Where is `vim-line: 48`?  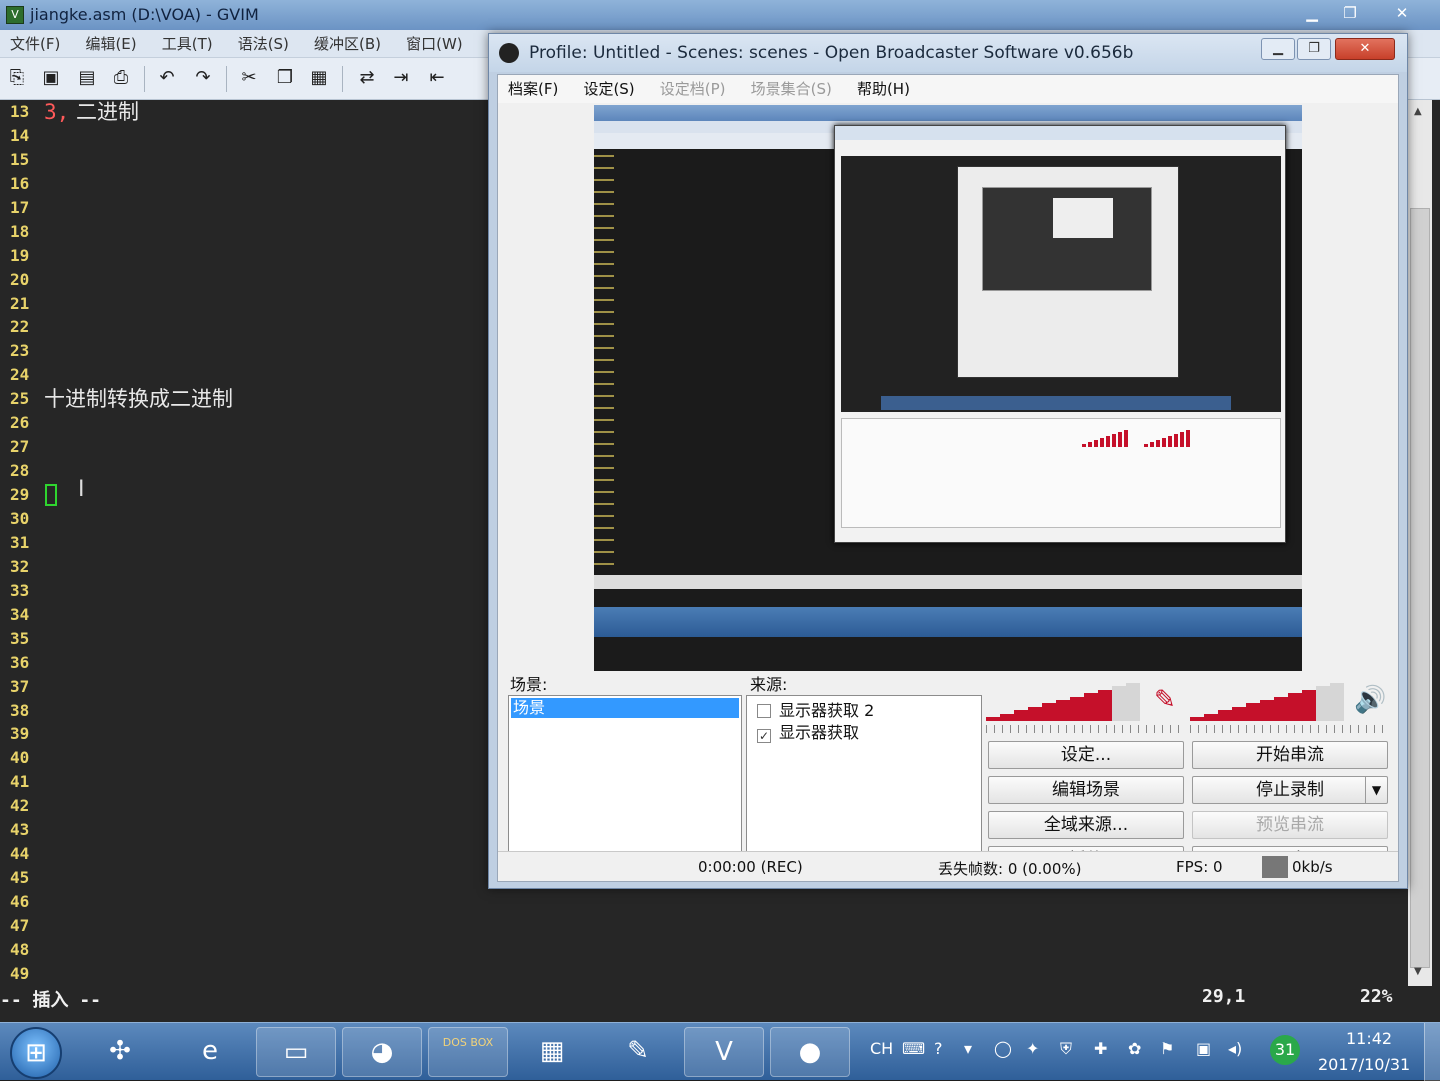 vim-line: 48 is located at coordinates (240, 950).